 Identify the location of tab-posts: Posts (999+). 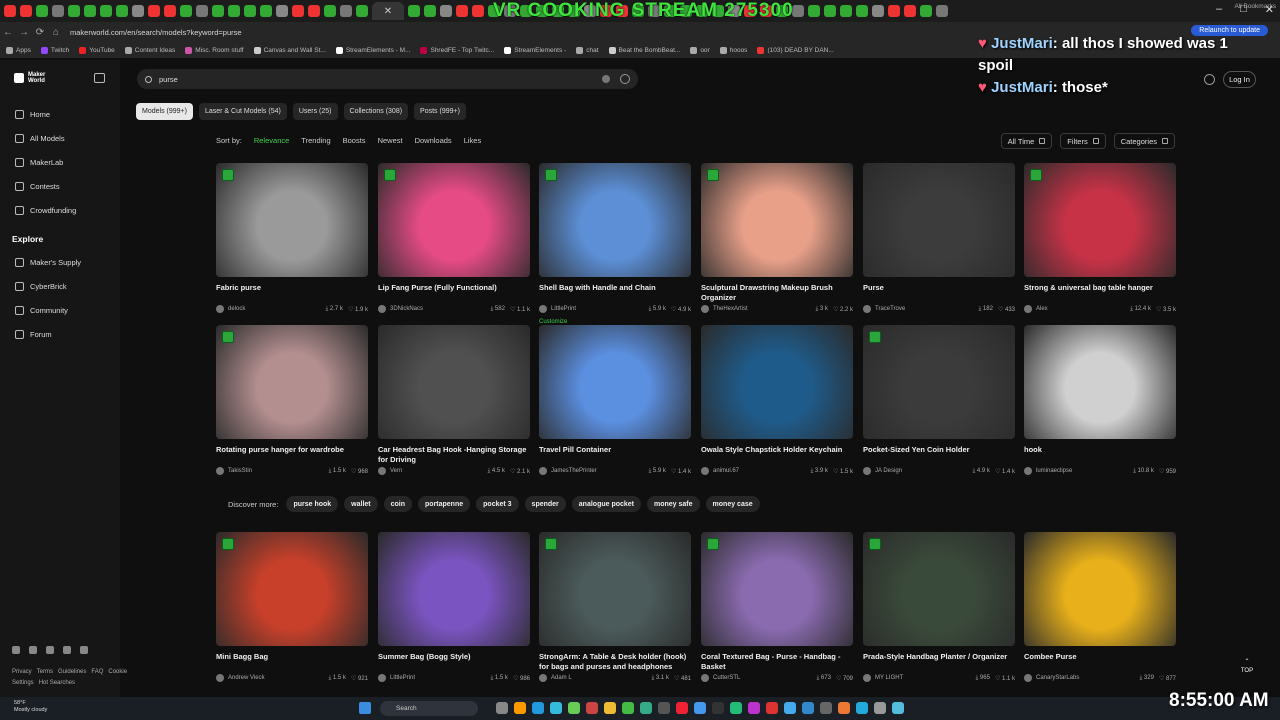
(440, 111).